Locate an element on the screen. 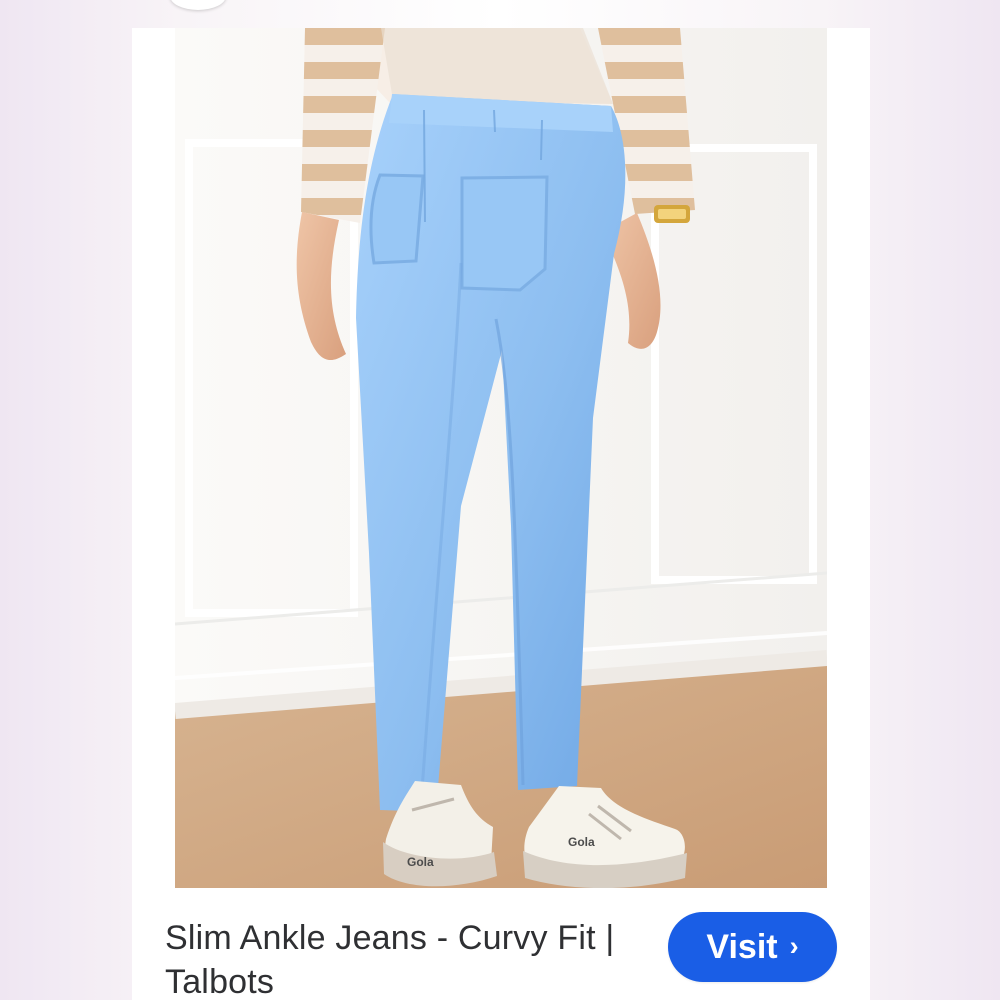 This screenshot has width=1000, height=1000. shoe-brand-text: Gola is located at coordinates (581, 842).